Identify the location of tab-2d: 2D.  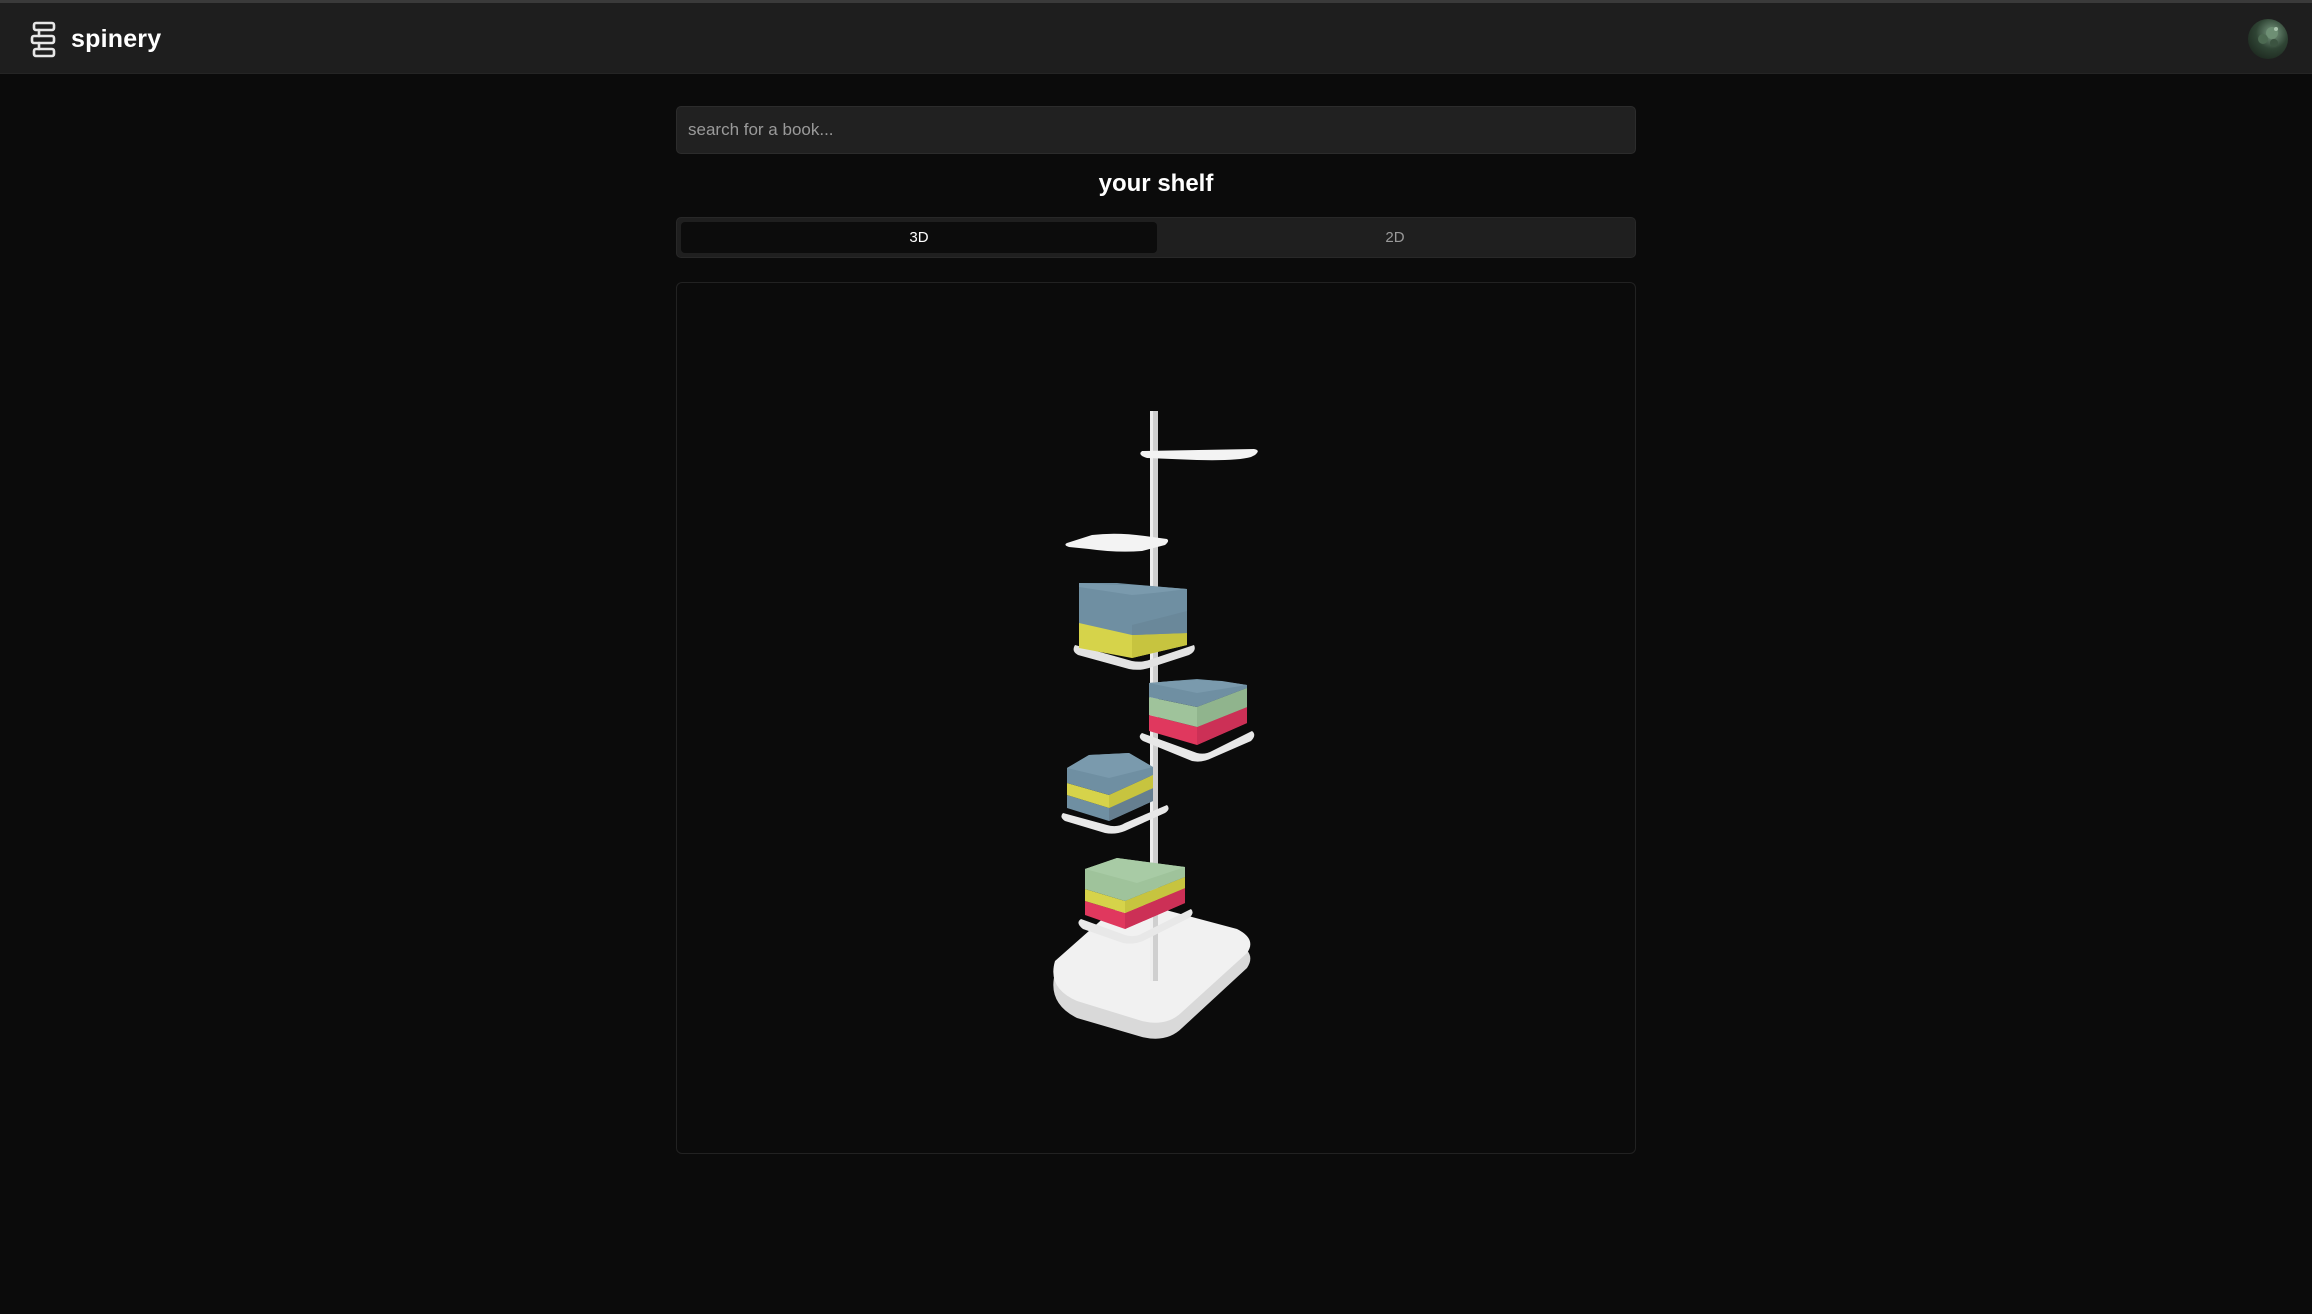
(1395, 237).